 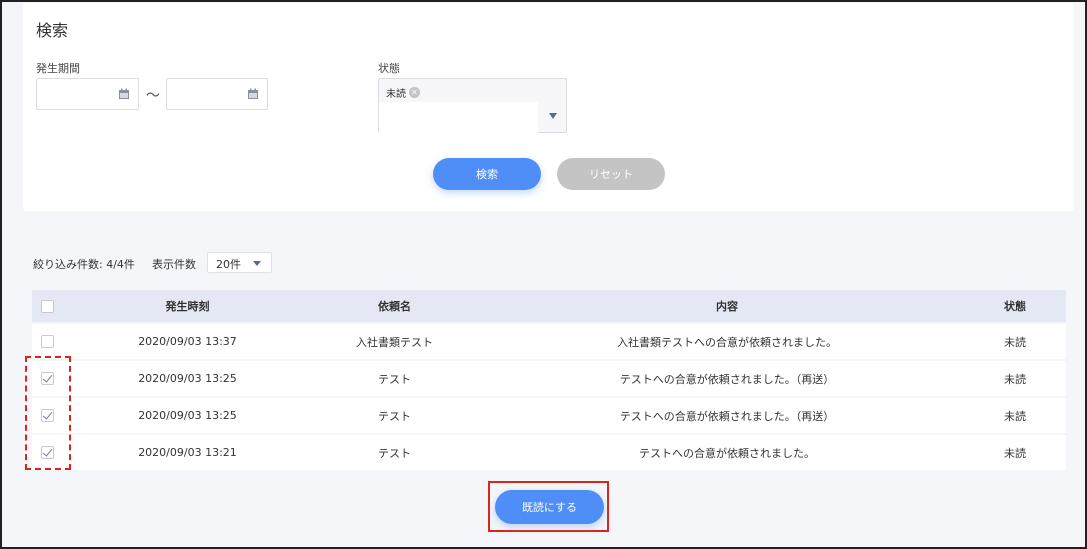 I want to click on page-size-label: 表示件数, so click(x=174, y=264).